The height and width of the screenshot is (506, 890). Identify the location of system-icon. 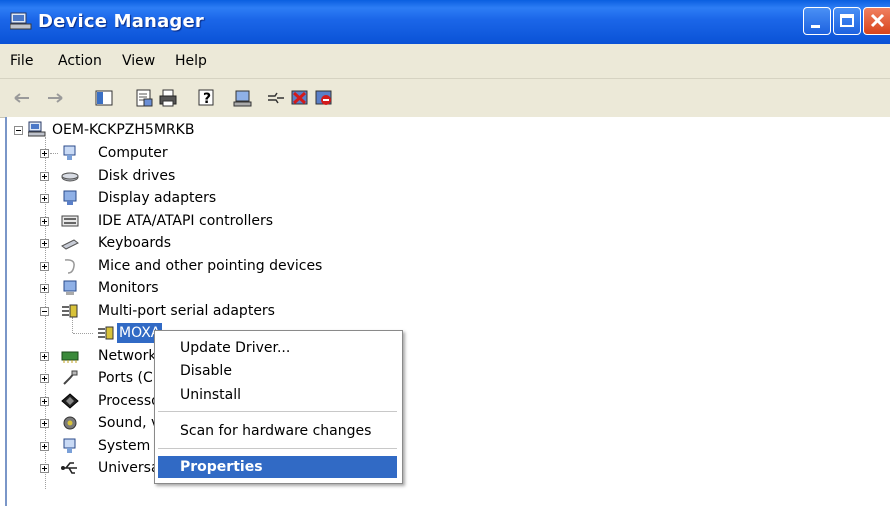
(69, 445).